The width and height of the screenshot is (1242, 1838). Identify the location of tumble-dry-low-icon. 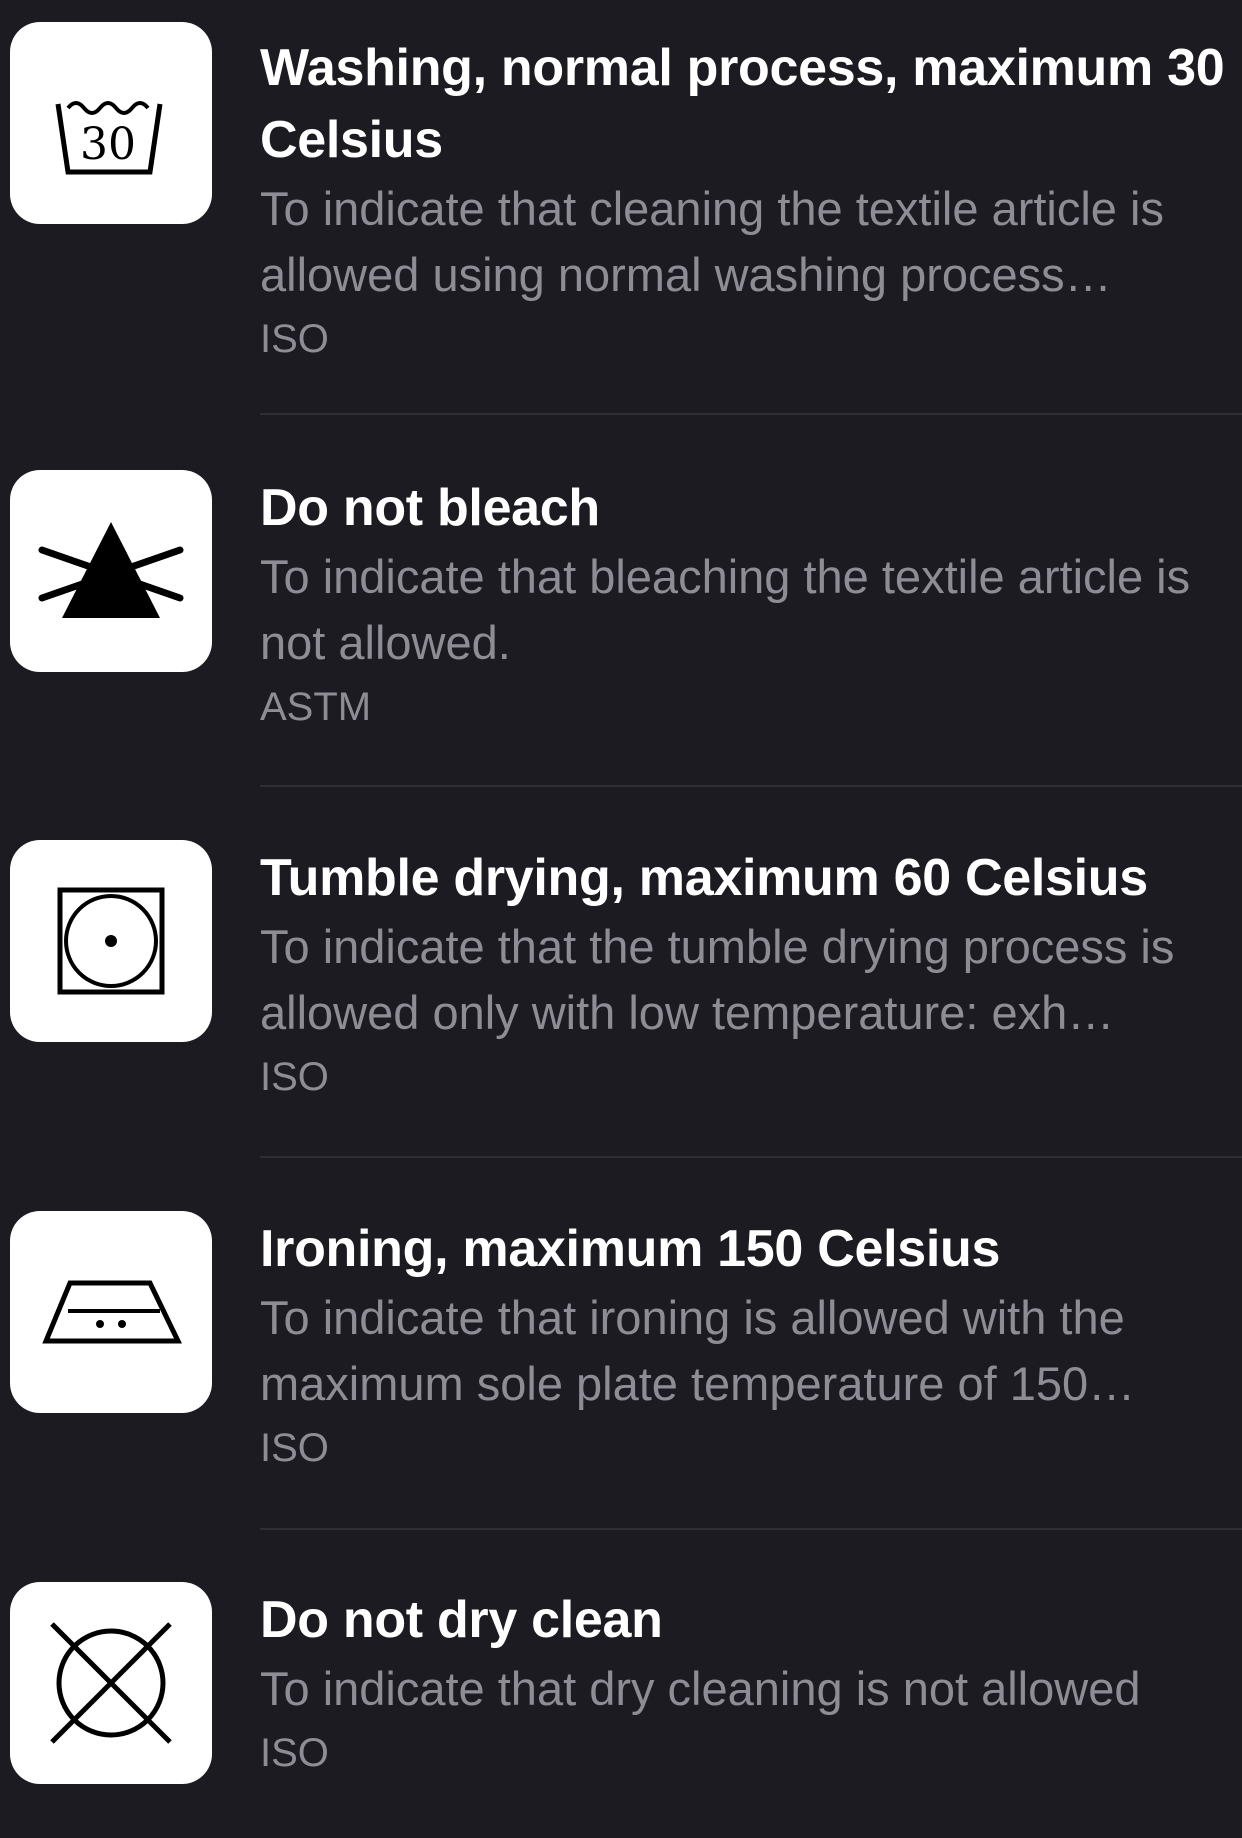
(111, 941).